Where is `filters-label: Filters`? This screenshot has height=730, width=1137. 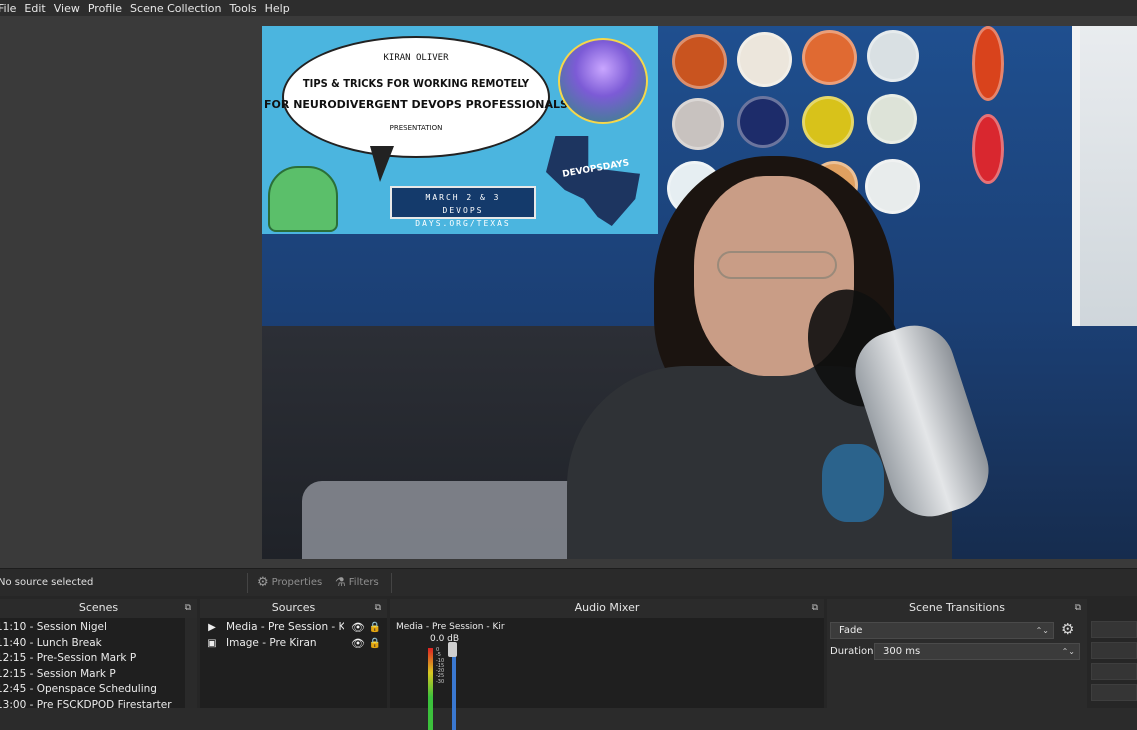
filters-label: Filters is located at coordinates (363, 582).